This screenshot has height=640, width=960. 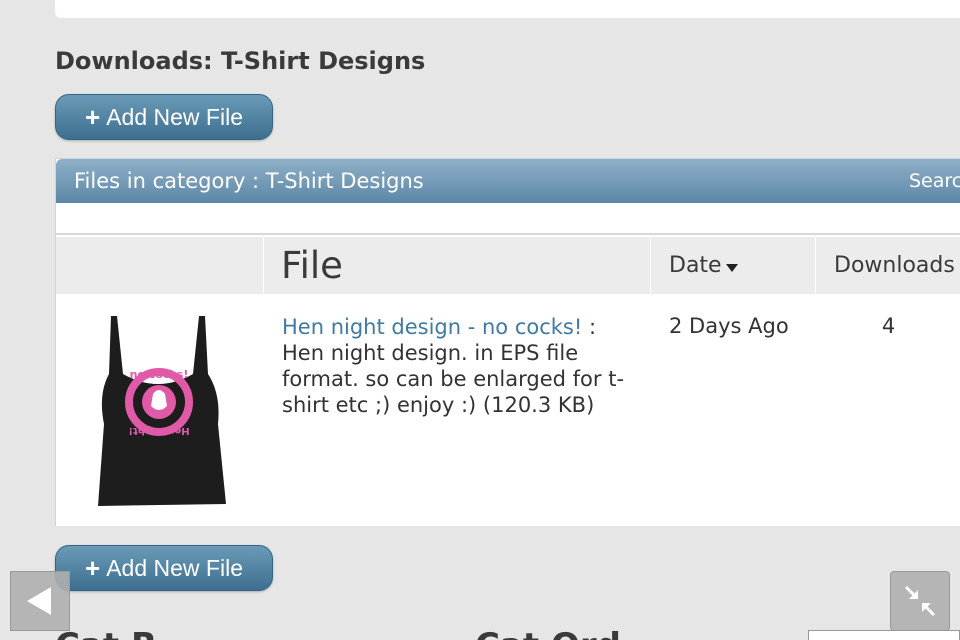 I want to click on file-title-link: Hen night design - no cocks!, so click(x=432, y=327).